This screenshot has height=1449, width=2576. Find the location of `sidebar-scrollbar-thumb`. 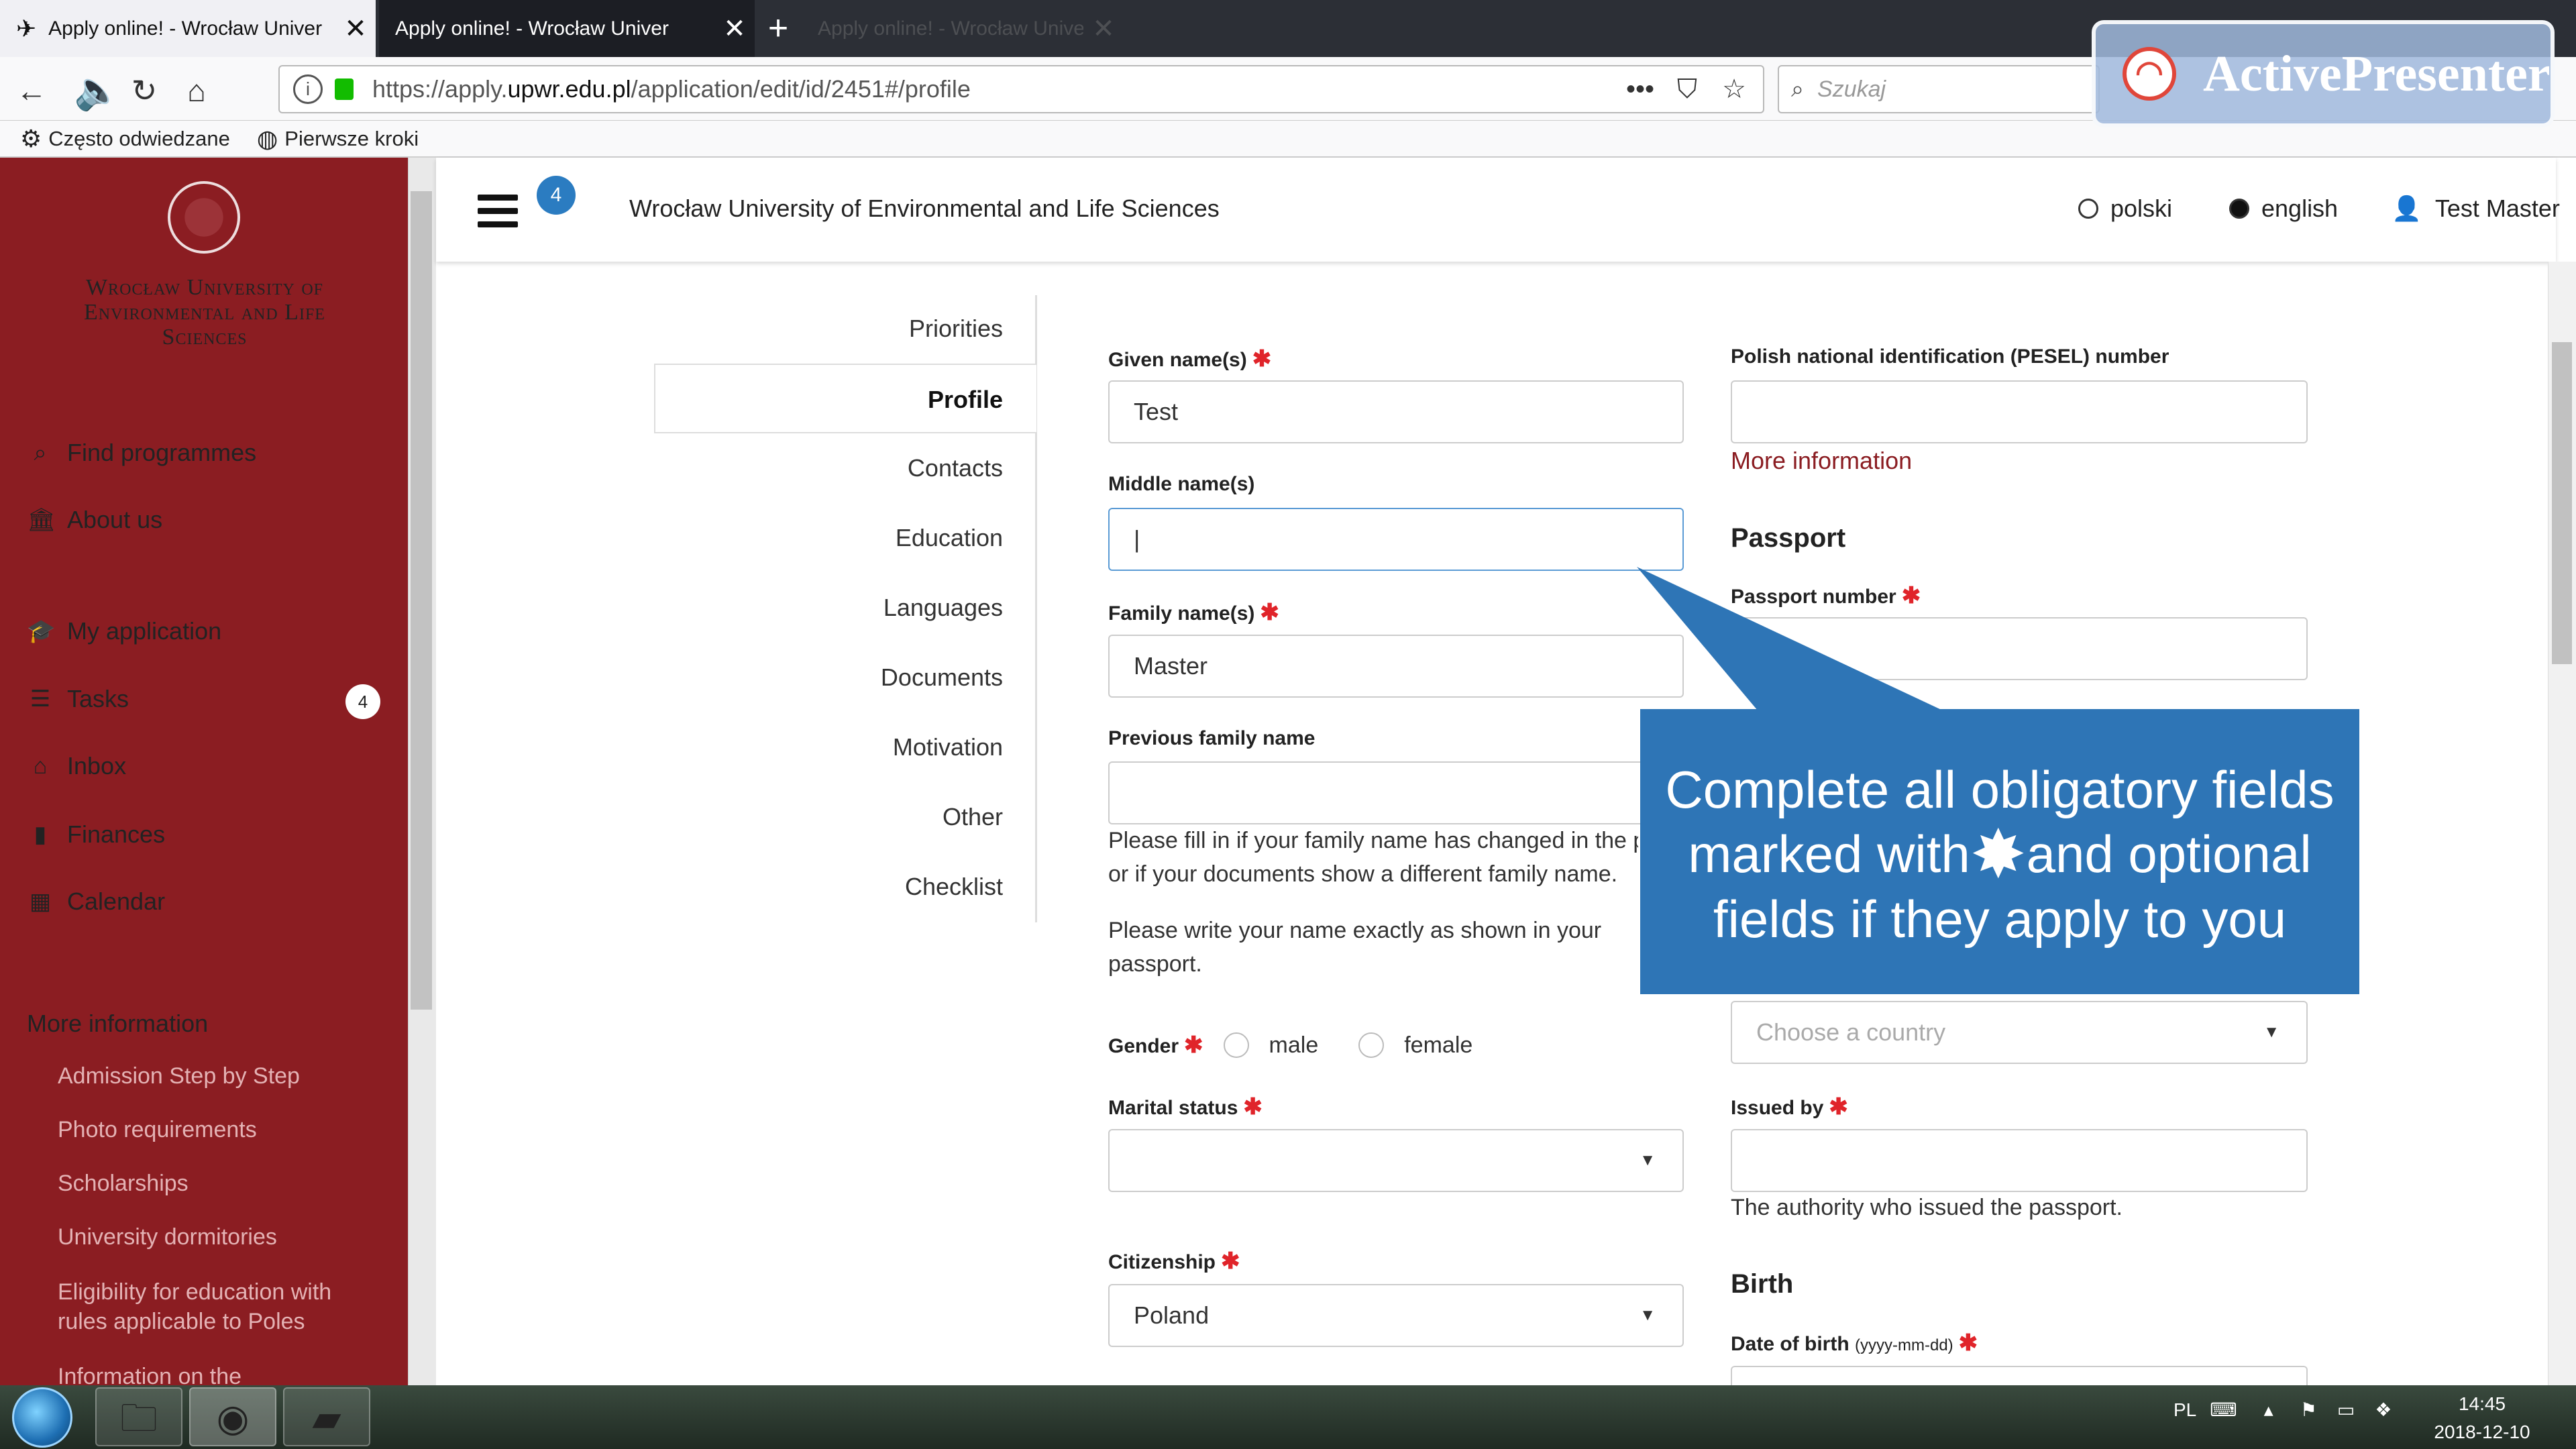

sidebar-scrollbar-thumb is located at coordinates (421, 600).